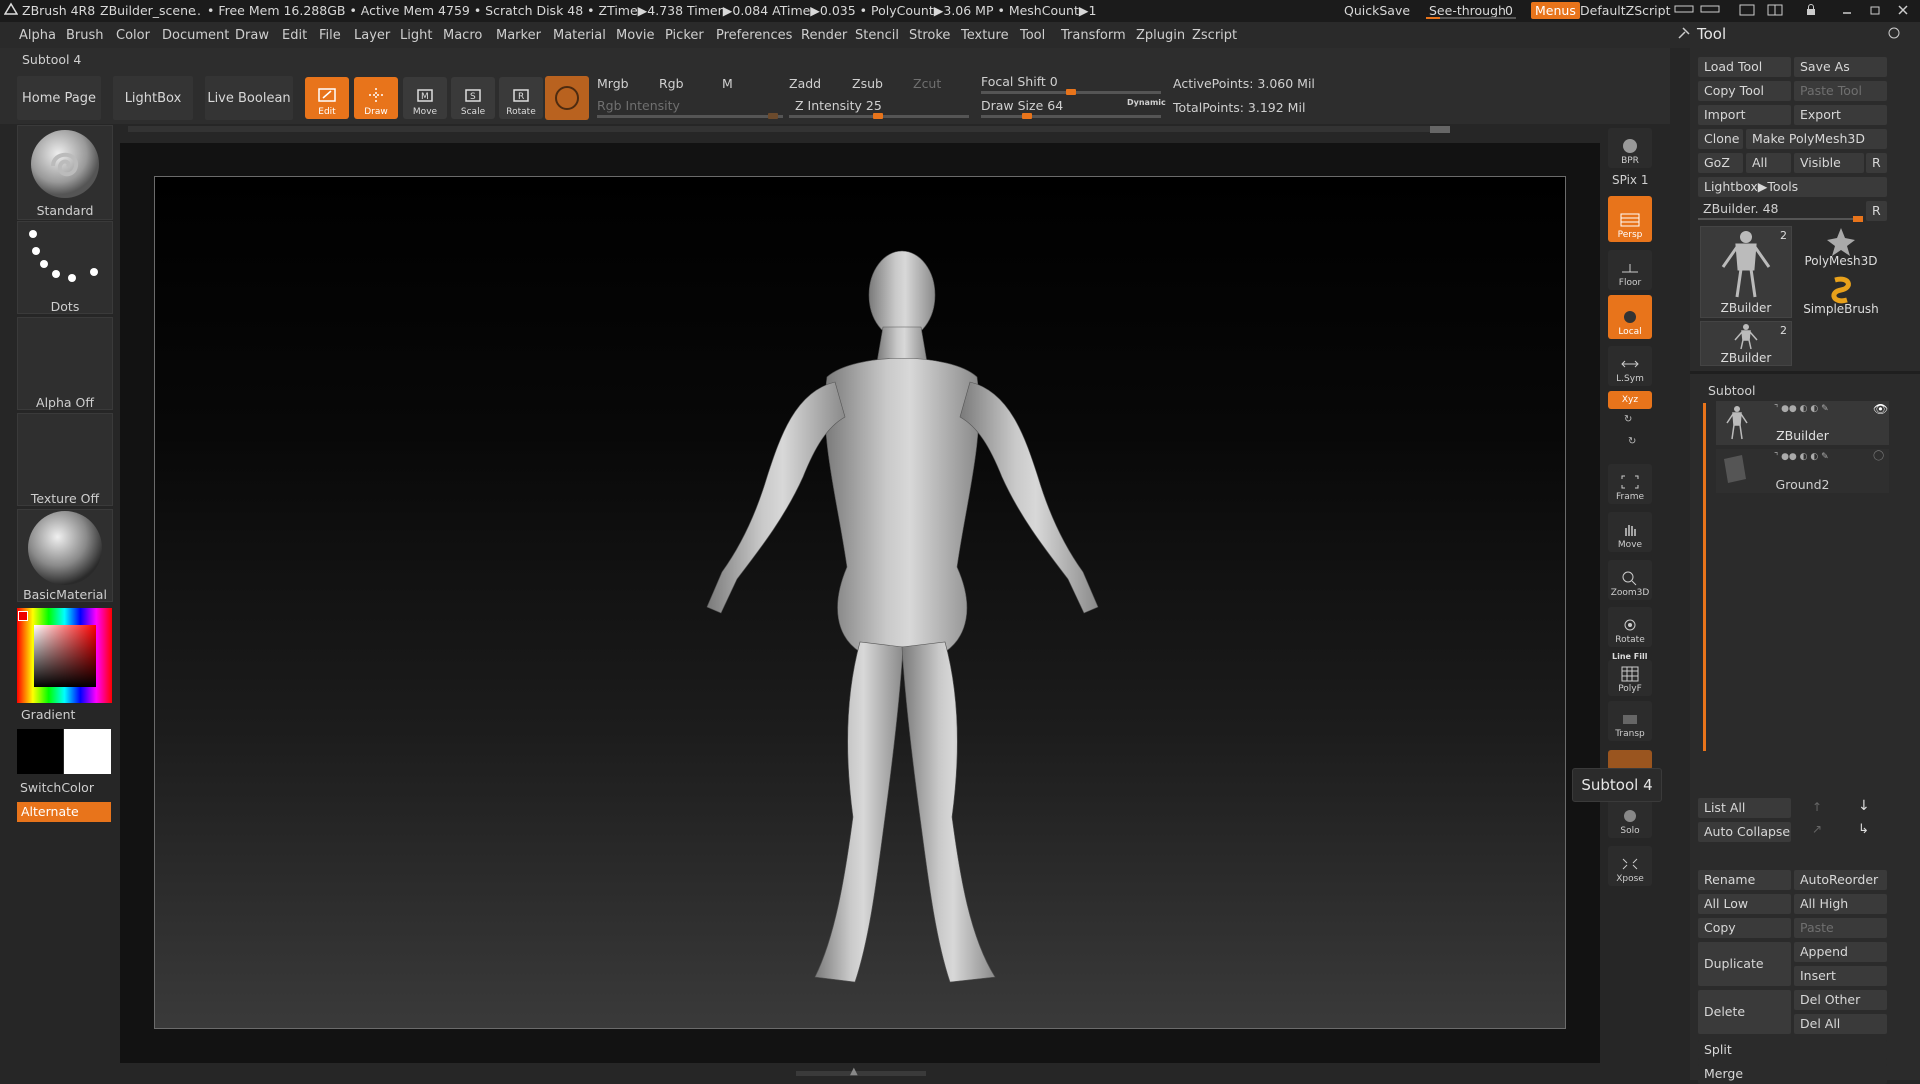 This screenshot has width=1920, height=1084. I want to click on menu-document: Document, so click(195, 35).